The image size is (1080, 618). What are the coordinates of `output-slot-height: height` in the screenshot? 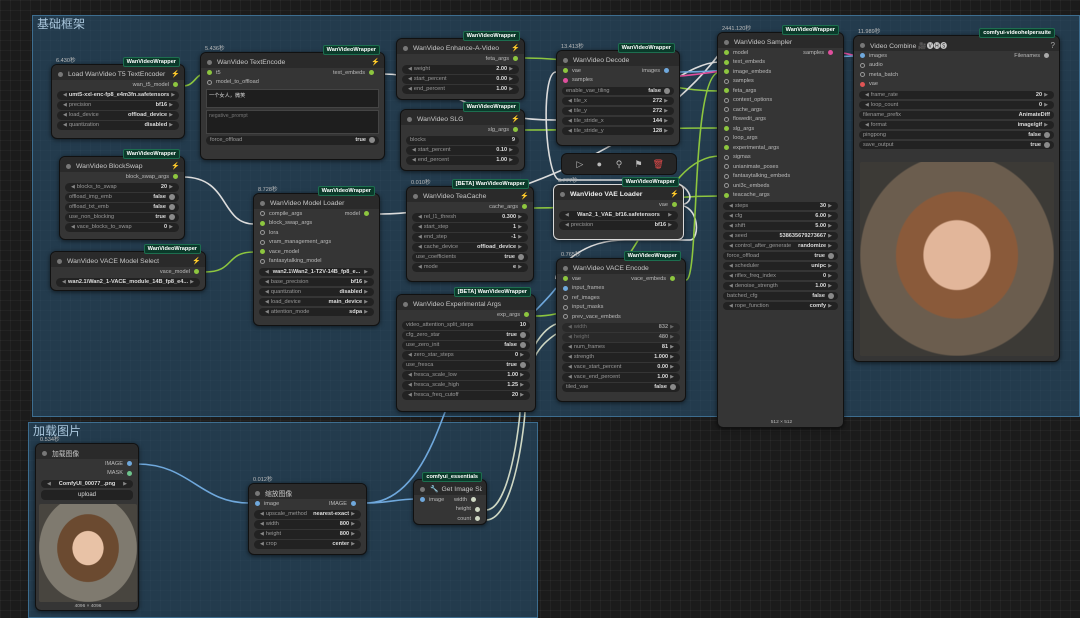 It's located at (450, 510).